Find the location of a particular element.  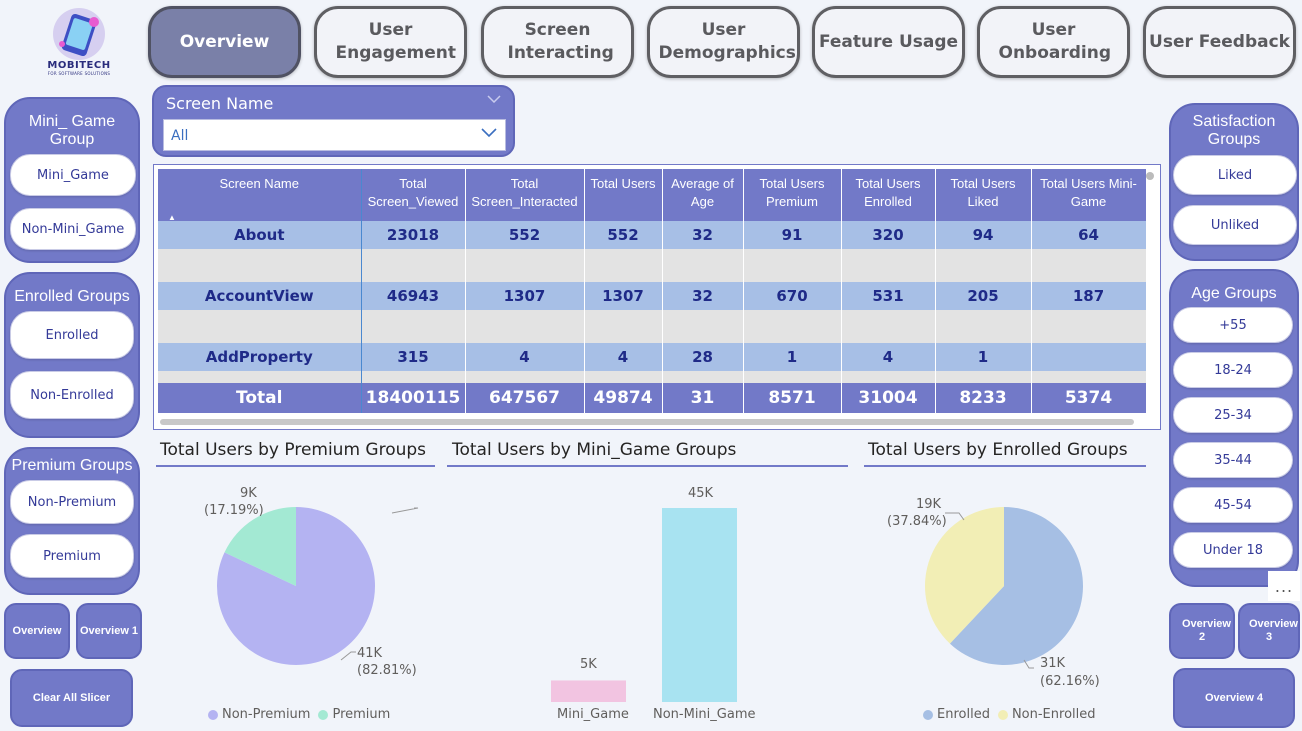

category-label: Non-Mini_Game is located at coordinates (704, 714).